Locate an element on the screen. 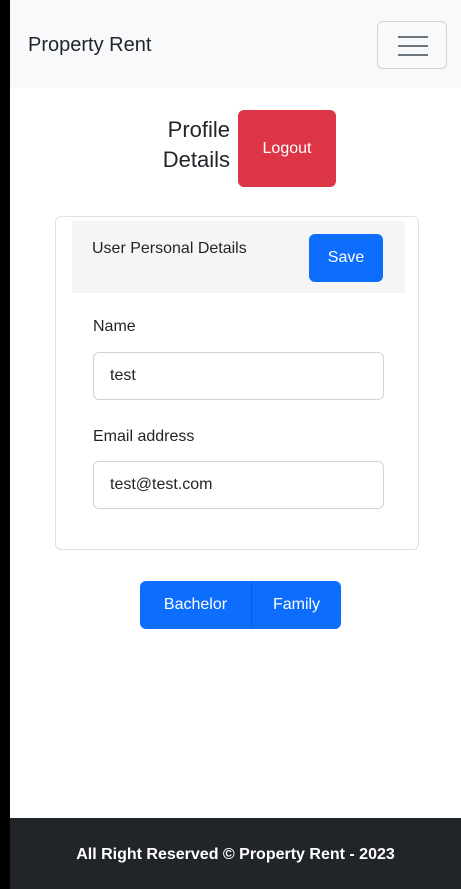 The image size is (461, 889). family-button: Family is located at coordinates (296, 605).